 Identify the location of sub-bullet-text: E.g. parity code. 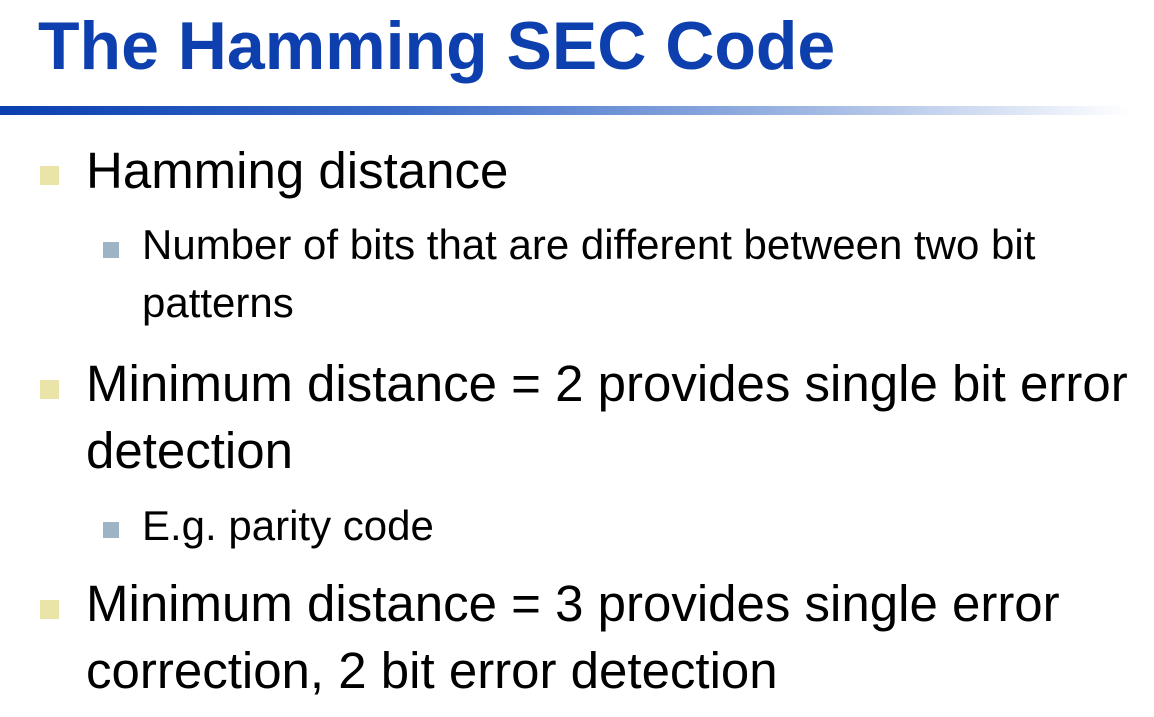
(288, 525).